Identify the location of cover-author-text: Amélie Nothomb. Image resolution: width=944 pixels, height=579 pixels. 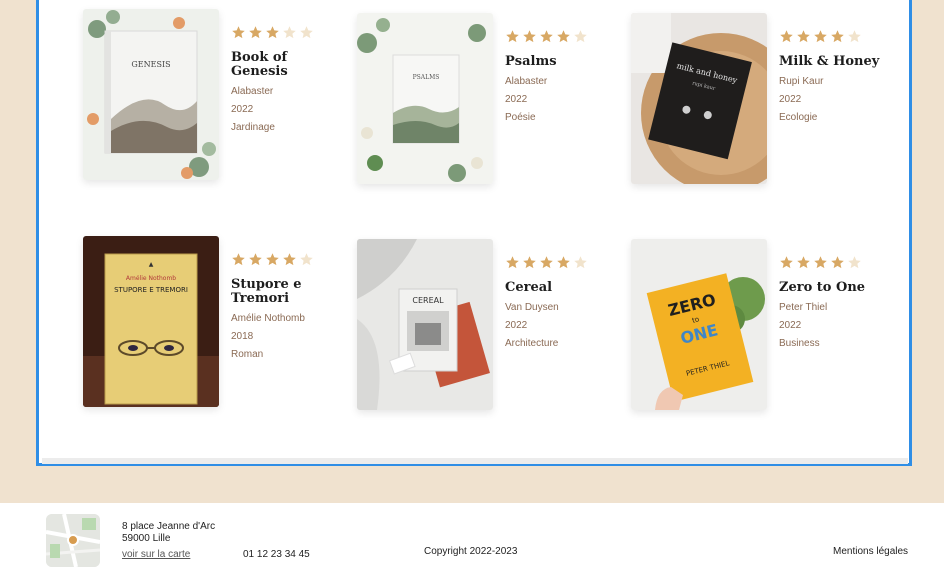
(151, 278).